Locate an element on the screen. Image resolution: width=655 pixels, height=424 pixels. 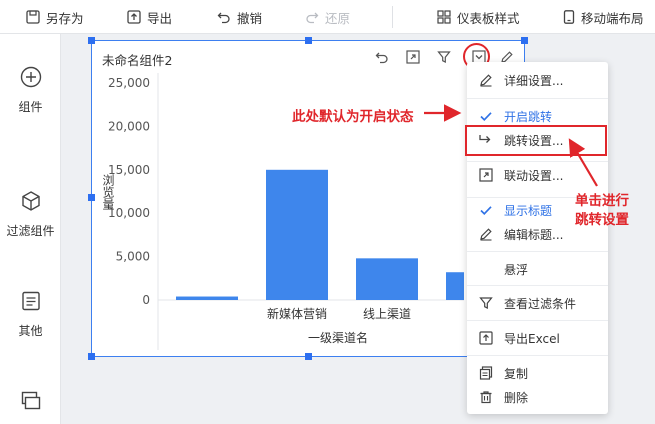
annotation-default-on: 此处默认为开启状态 is located at coordinates (353, 117).